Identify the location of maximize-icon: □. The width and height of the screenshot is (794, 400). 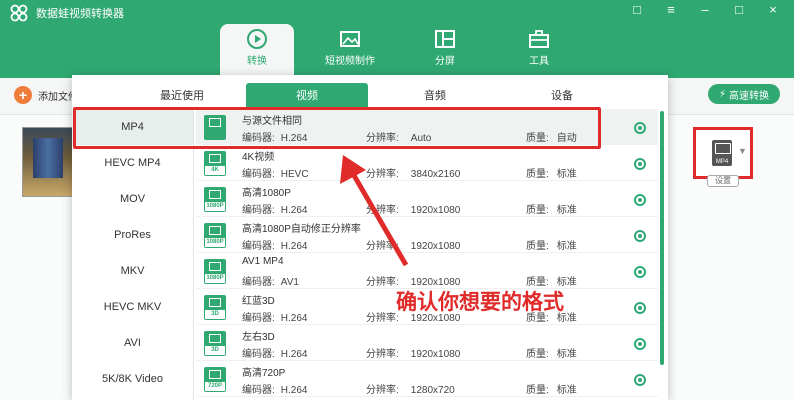
(739, 10).